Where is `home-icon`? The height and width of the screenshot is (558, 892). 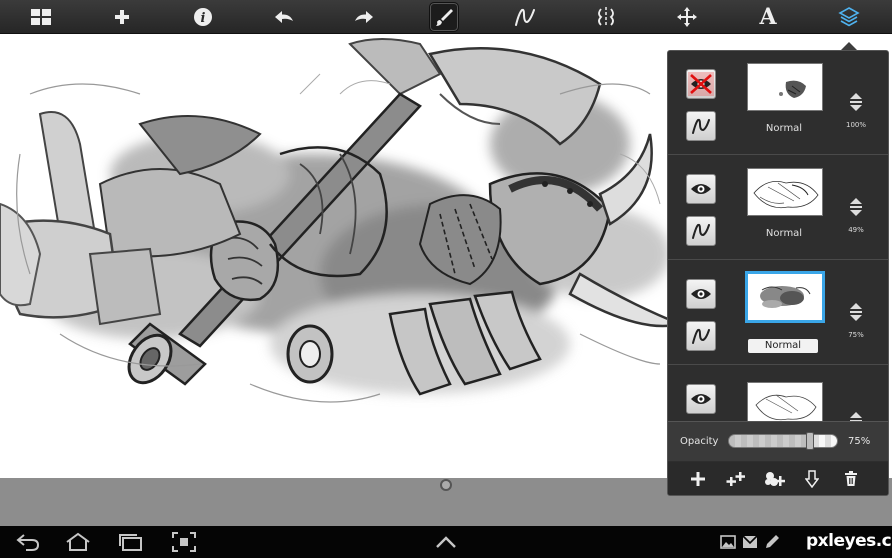 home-icon is located at coordinates (78, 542).